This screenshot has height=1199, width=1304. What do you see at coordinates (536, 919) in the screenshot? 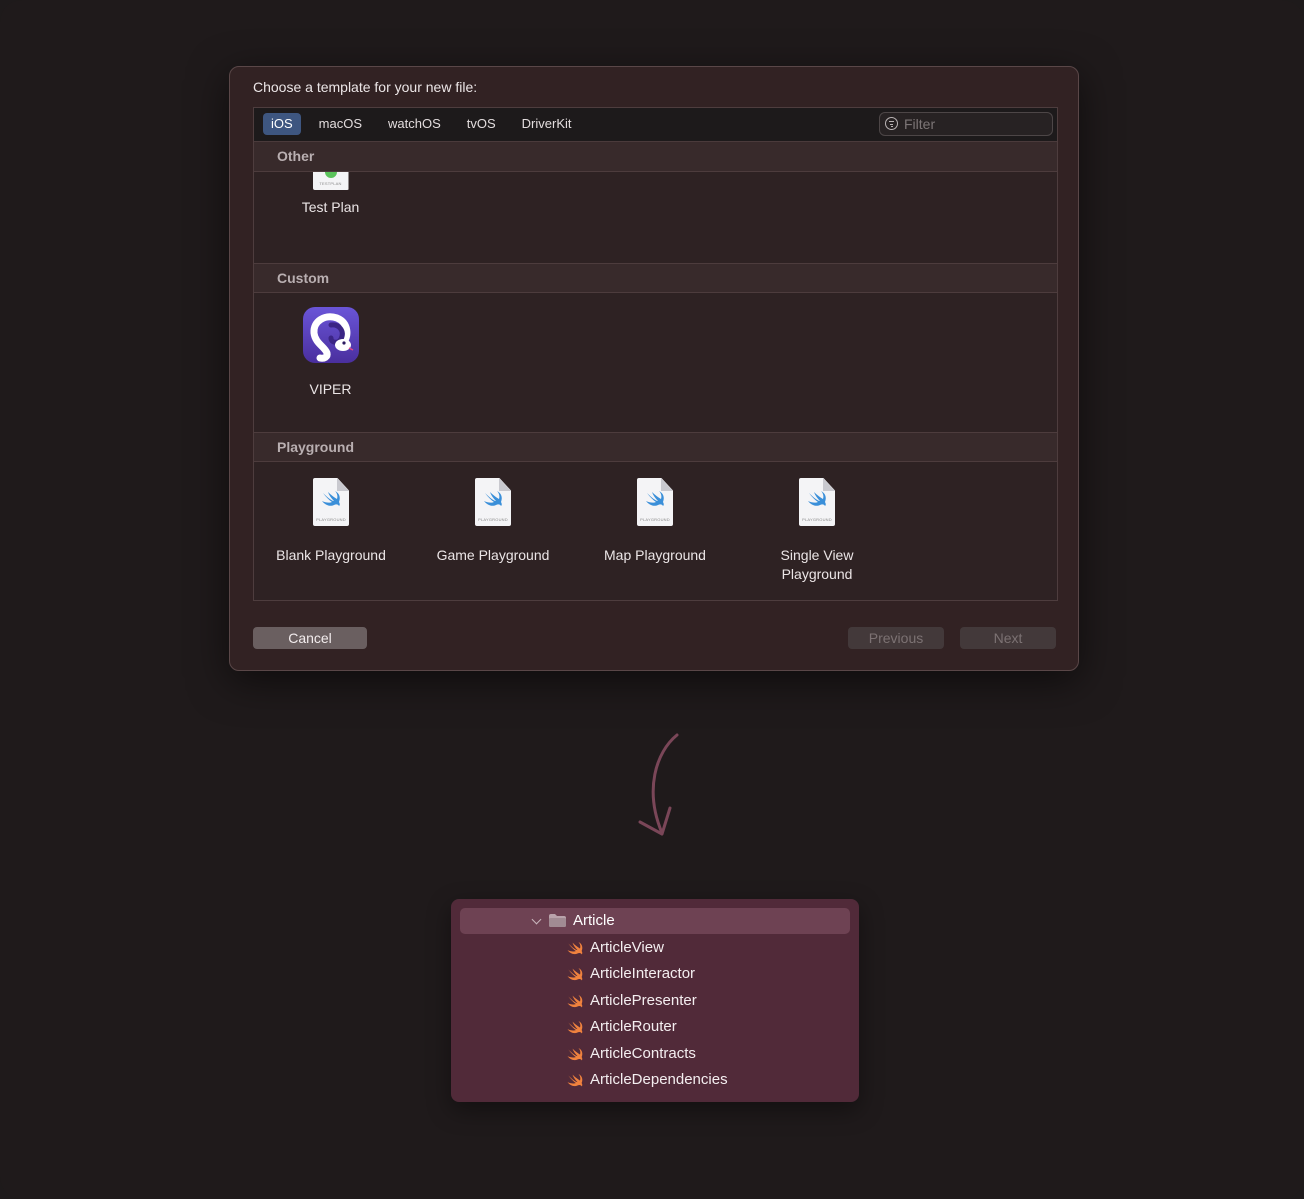
I see `chevron-down-icon` at bounding box center [536, 919].